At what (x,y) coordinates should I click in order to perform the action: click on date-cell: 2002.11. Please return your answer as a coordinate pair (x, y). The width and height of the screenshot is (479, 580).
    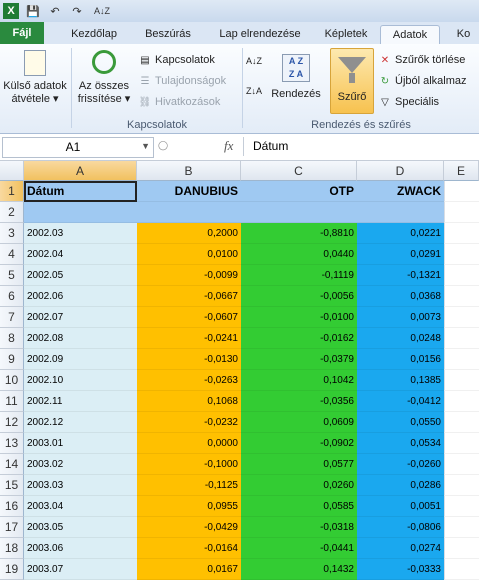
    Looking at the image, I should click on (80, 401).